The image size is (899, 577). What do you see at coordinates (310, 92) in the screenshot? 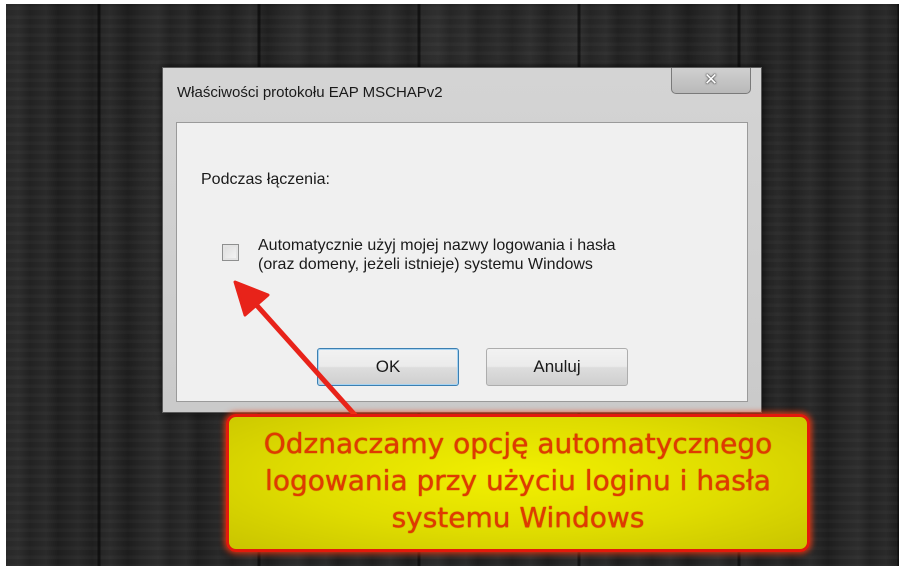
I see `dialog-title: Właściwości protokołu EAP MSCHAPv2` at bounding box center [310, 92].